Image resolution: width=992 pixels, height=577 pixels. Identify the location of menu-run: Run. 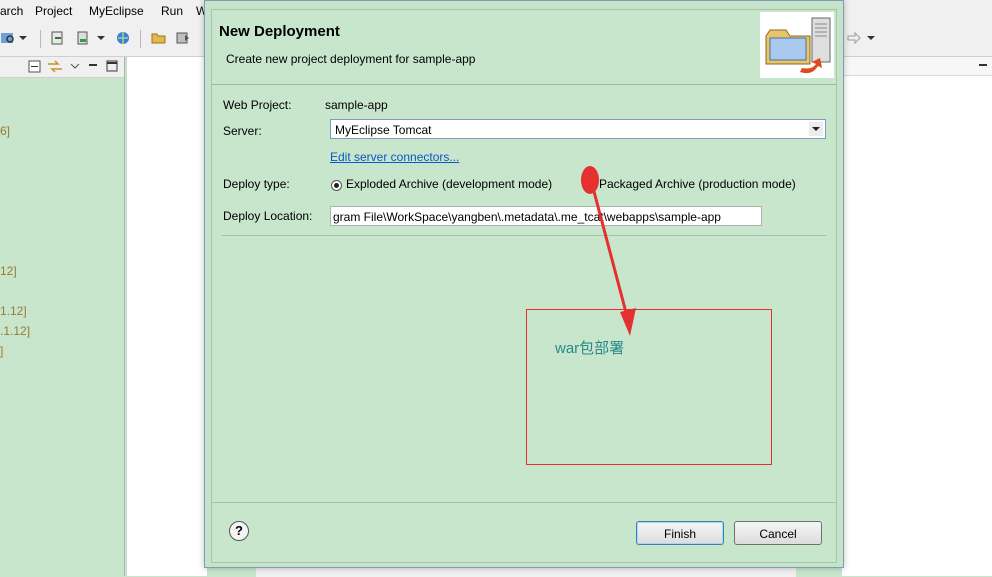
(172, 11).